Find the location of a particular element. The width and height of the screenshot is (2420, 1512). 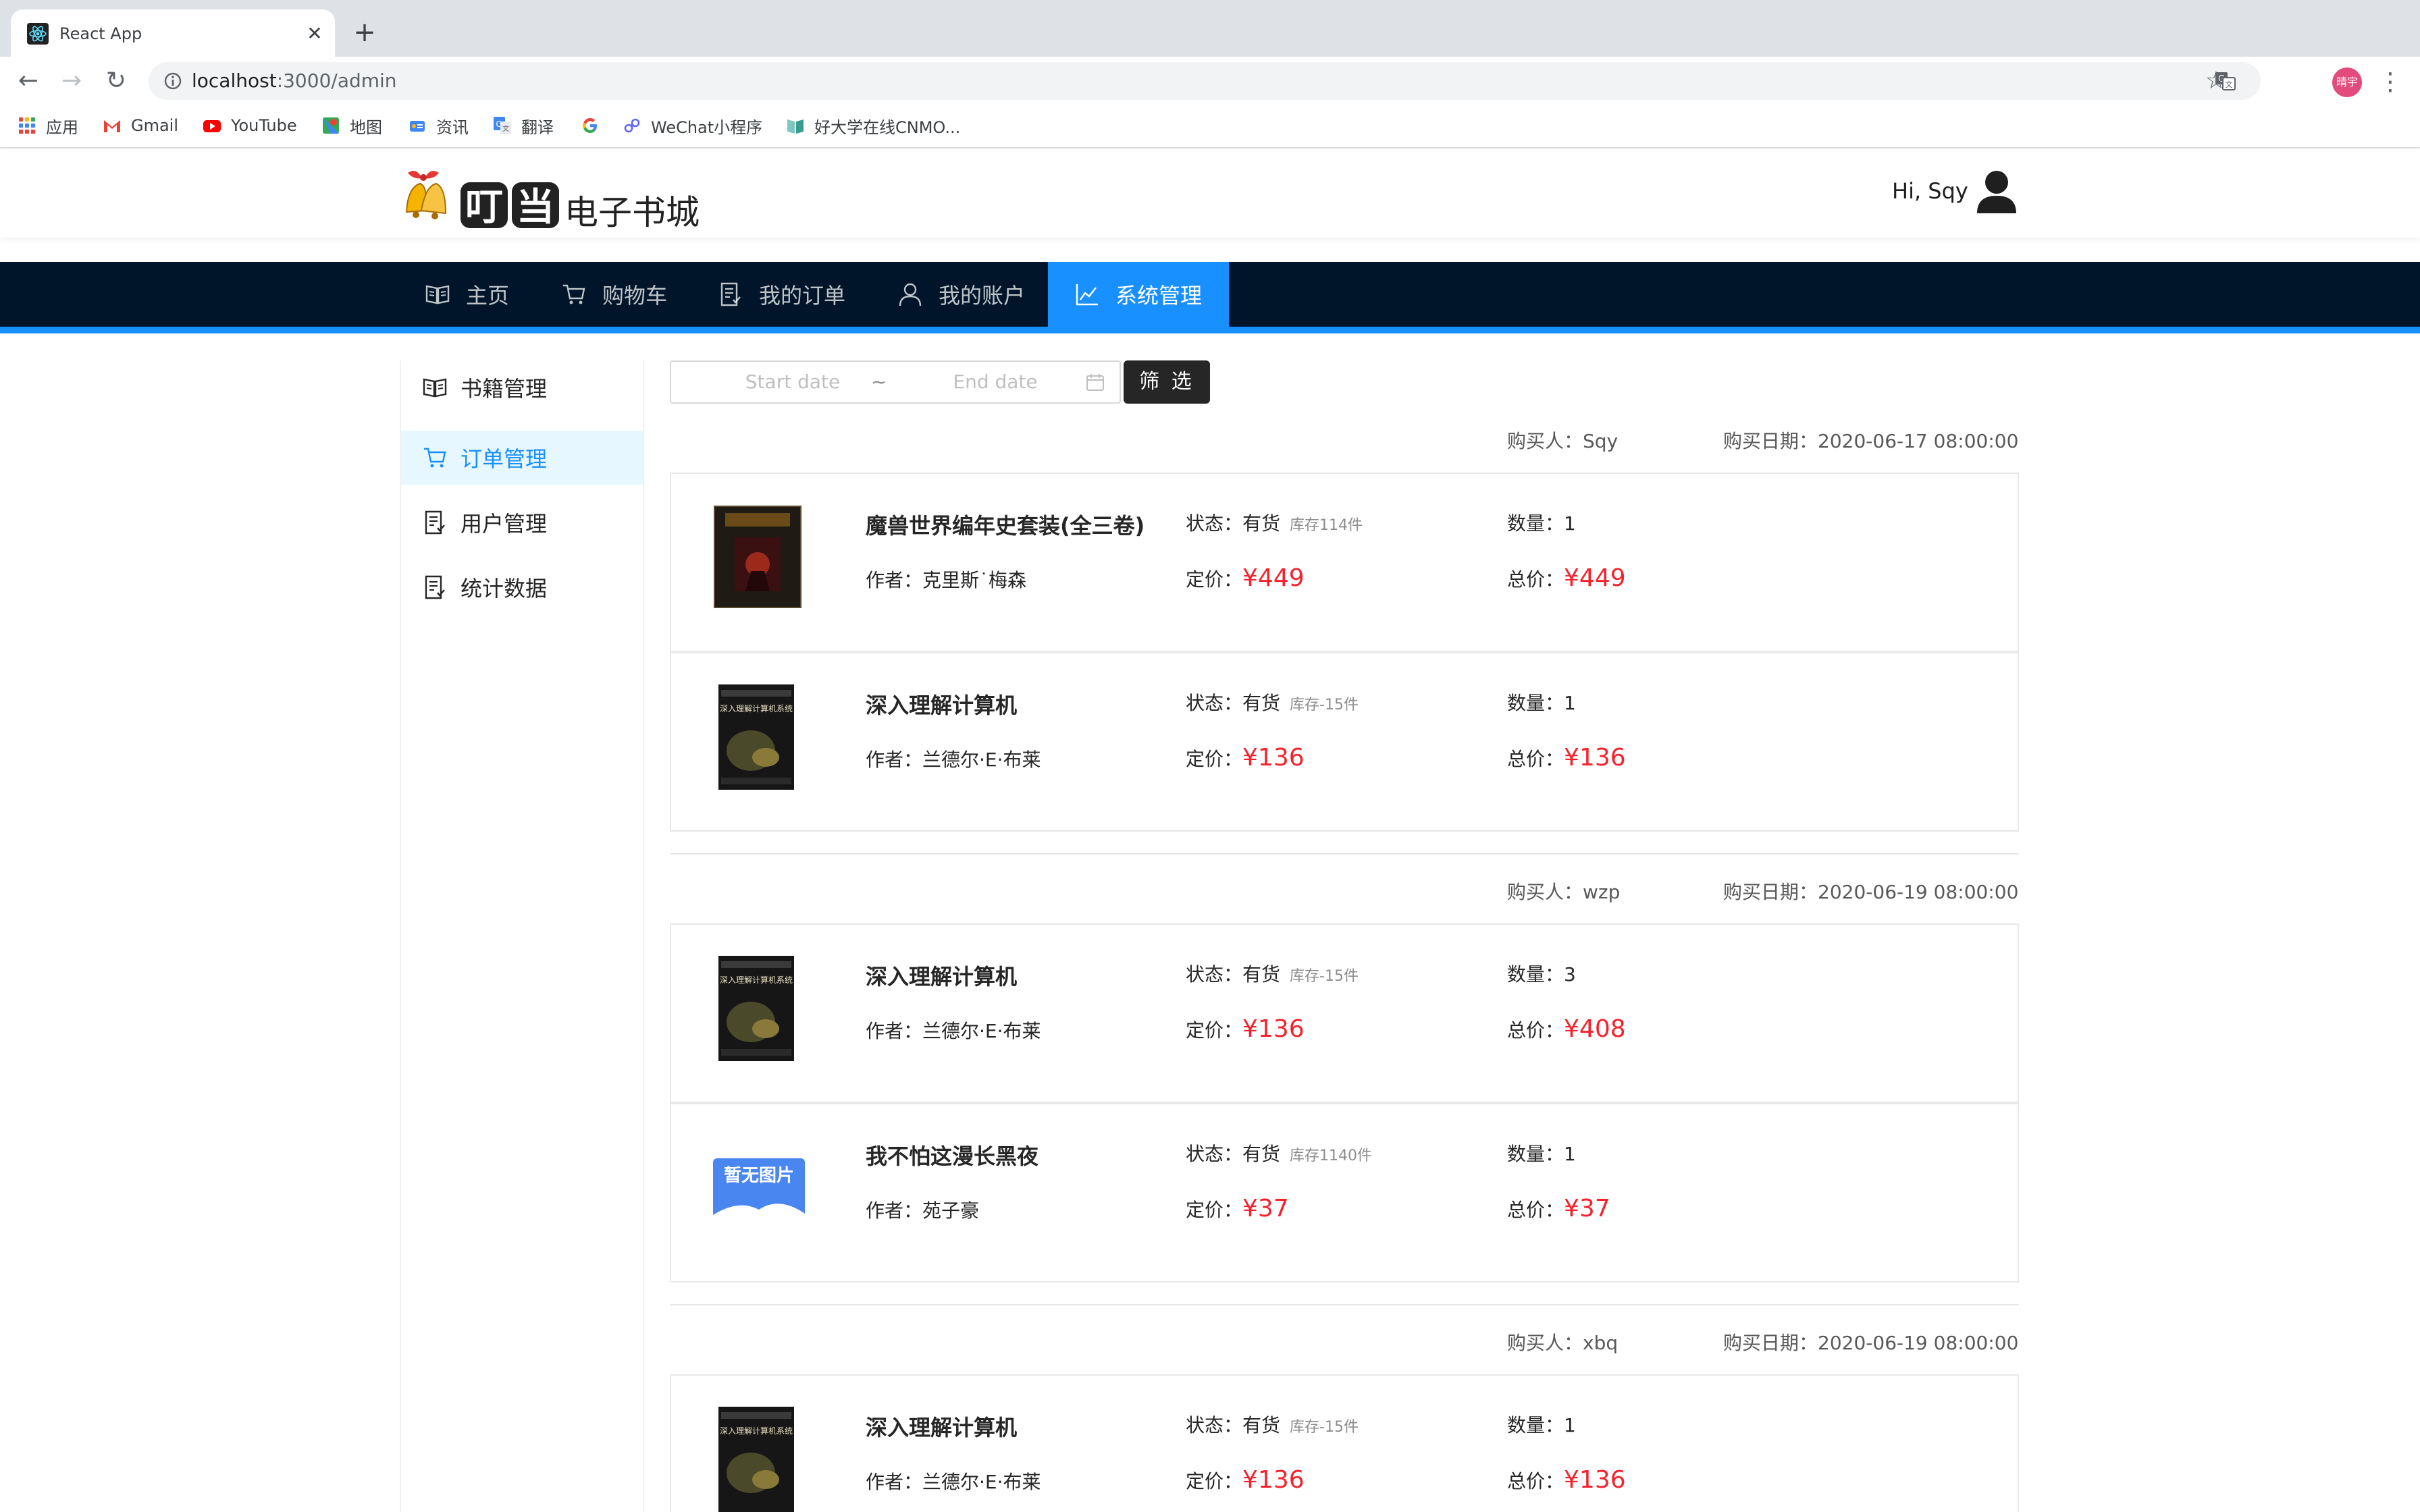

url-text: localhost:3000/admin is located at coordinates (294, 81).